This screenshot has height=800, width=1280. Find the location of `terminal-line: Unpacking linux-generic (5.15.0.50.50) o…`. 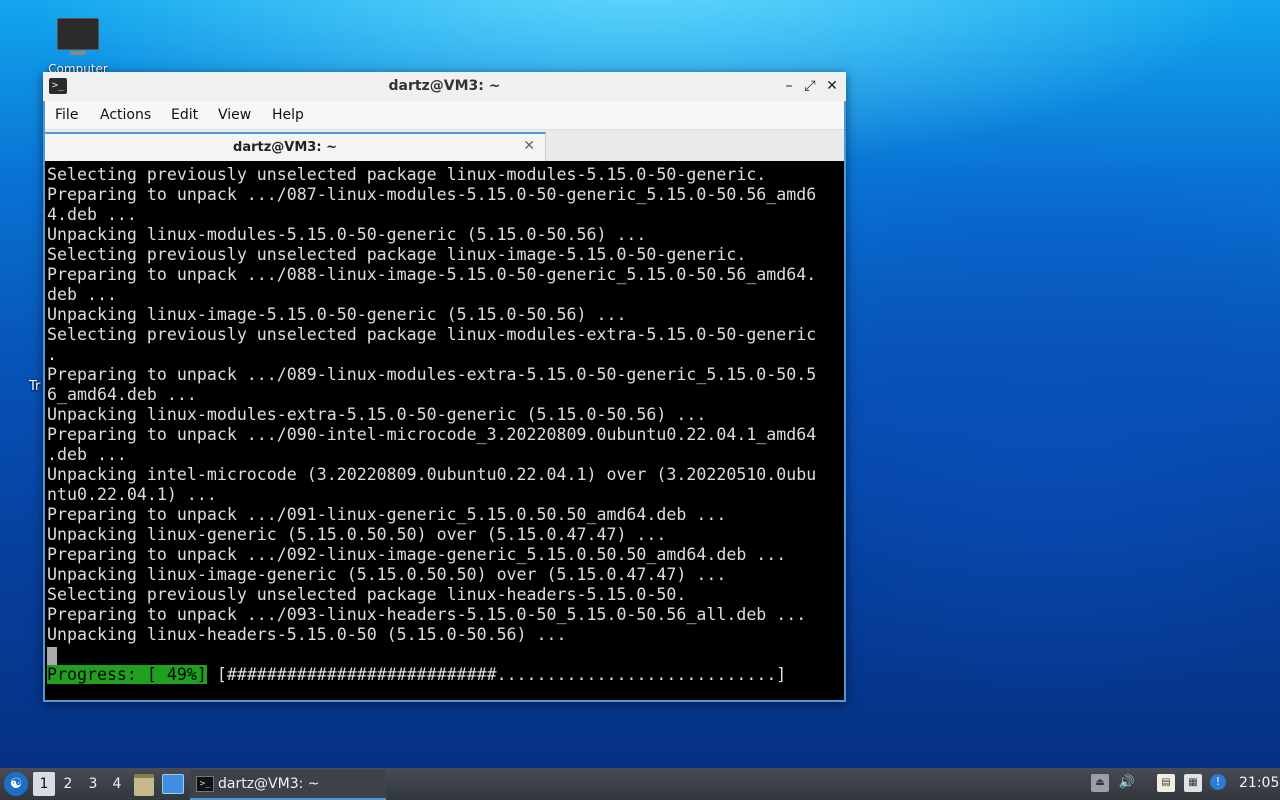

terminal-line: Unpacking linux-generic (5.15.0.50.50) o… is located at coordinates (357, 534).